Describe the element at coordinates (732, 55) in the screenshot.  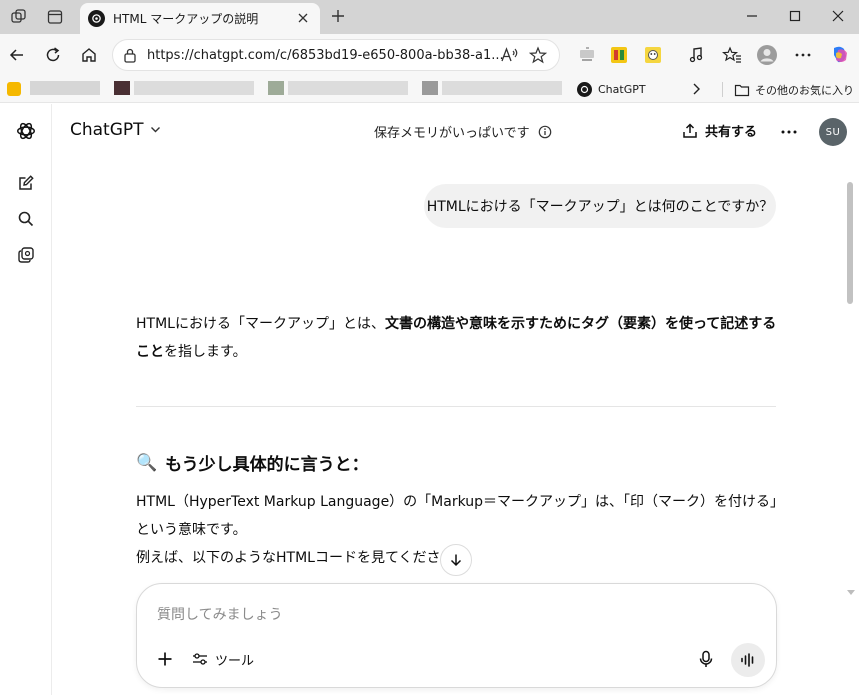
I see `favorites-icon` at that location.